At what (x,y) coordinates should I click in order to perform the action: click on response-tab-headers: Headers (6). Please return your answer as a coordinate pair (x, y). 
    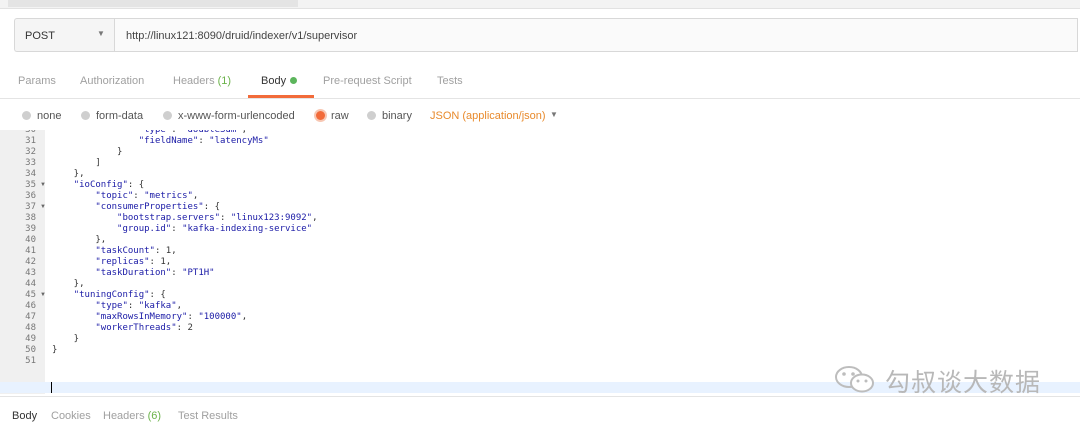
    Looking at the image, I should click on (132, 416).